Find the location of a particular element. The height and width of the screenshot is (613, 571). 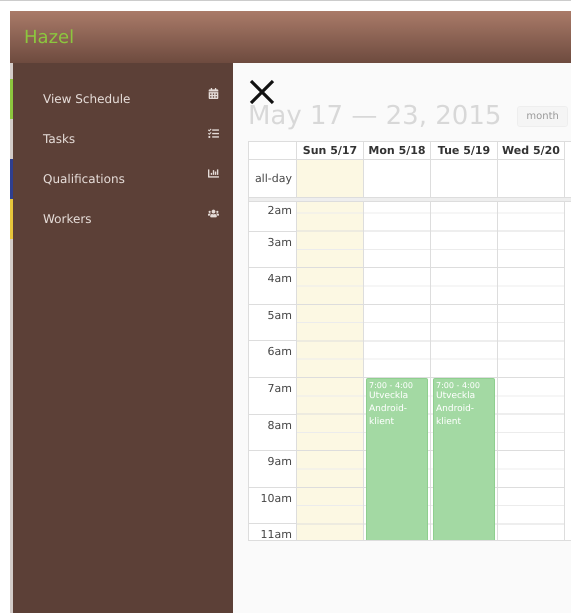

hour-label: 3am is located at coordinates (272, 249).